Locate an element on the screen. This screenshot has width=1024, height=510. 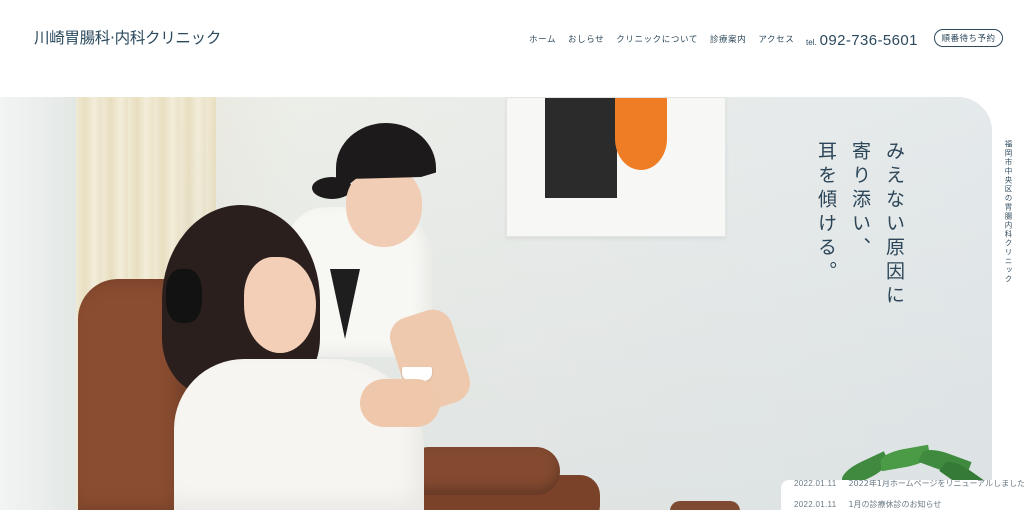
phone-number: tel. 092-736-5601 is located at coordinates (862, 39).